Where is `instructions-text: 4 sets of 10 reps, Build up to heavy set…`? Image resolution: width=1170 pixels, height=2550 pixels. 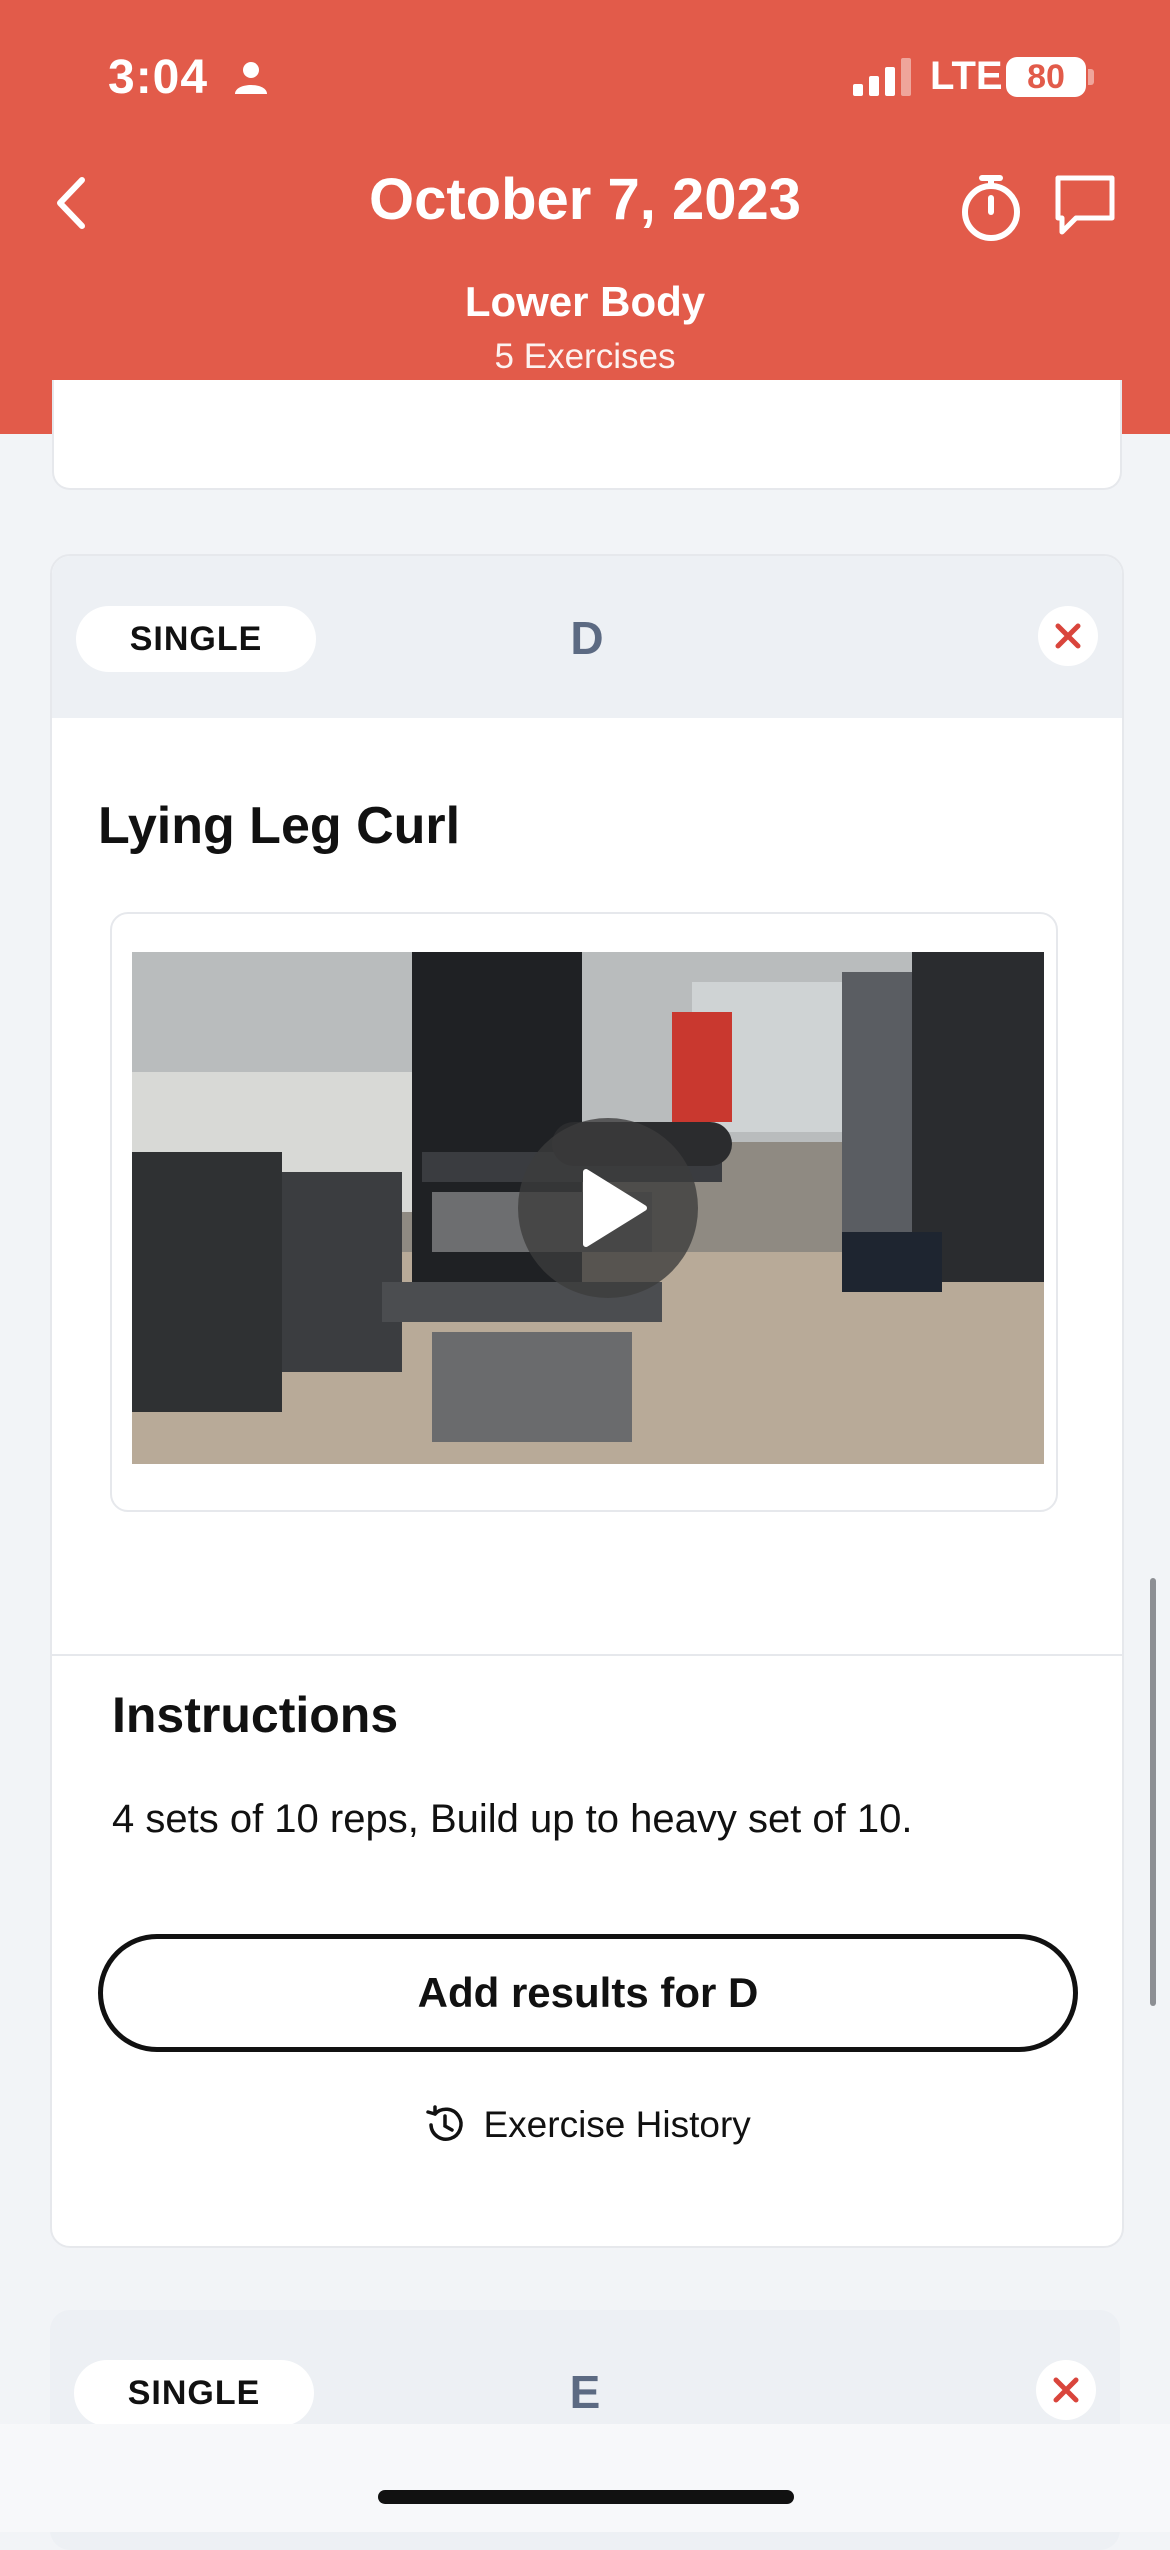 instructions-text: 4 sets of 10 reps, Build up to heavy set… is located at coordinates (512, 1819).